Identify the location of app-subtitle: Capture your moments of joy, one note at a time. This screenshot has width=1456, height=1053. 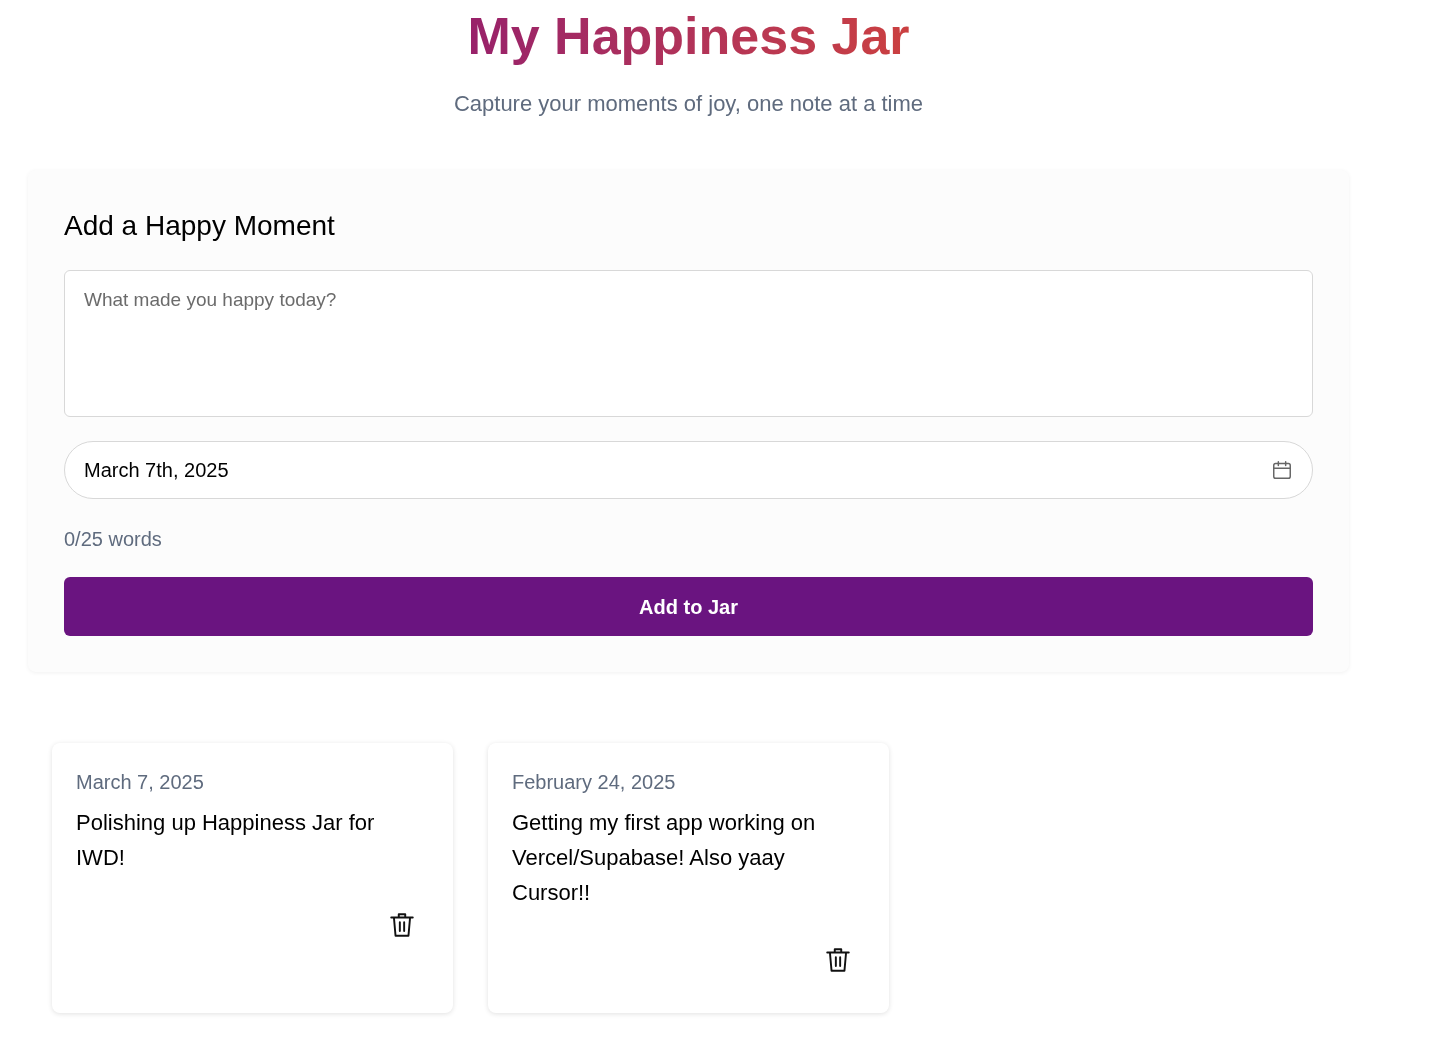
(688, 104).